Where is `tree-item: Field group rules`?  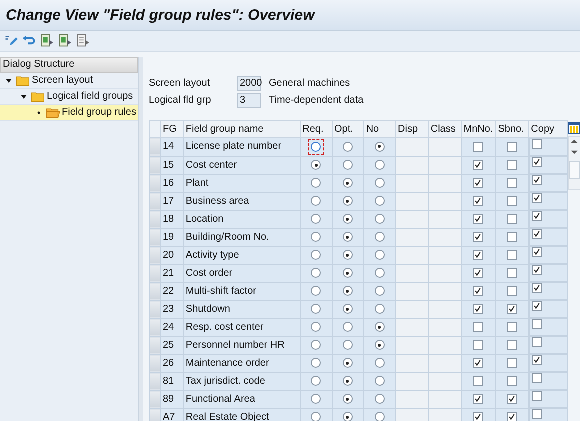
tree-item: Field group rules is located at coordinates (69, 113).